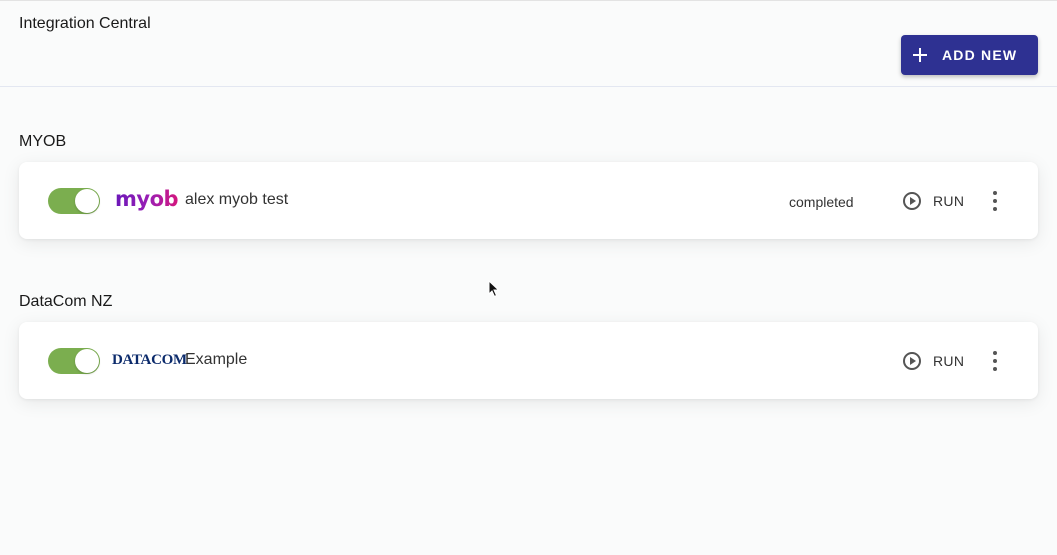 This screenshot has width=1057, height=555. I want to click on add-new-button: ADD NEW, so click(969, 55).